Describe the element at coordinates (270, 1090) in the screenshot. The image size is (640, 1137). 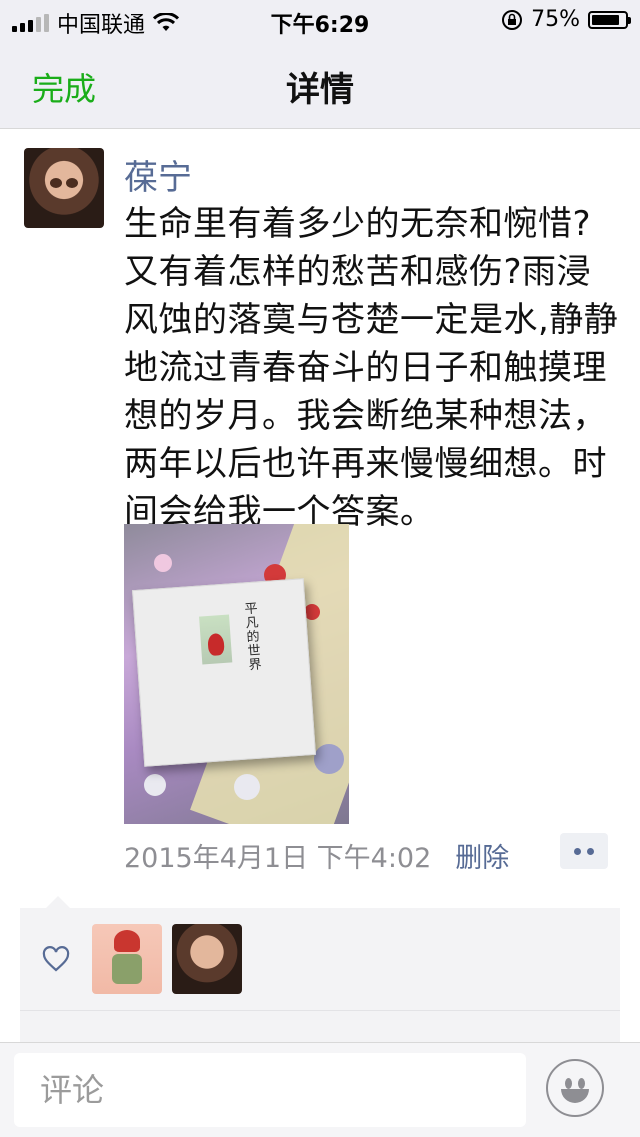
I see `comment-input` at that location.